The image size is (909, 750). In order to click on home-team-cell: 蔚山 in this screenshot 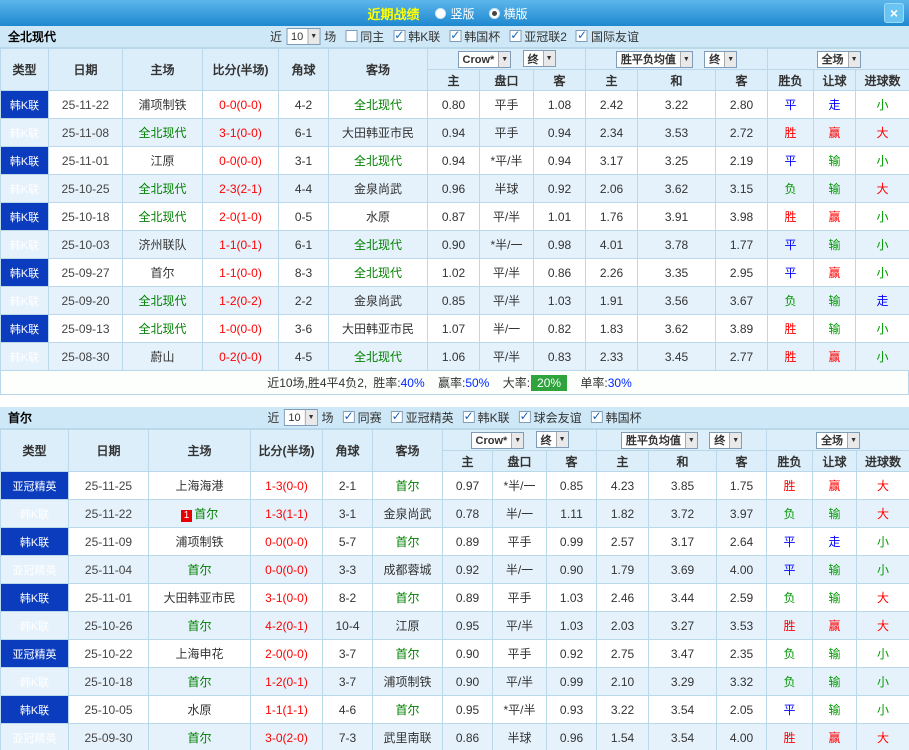, I will do `click(162, 356)`.